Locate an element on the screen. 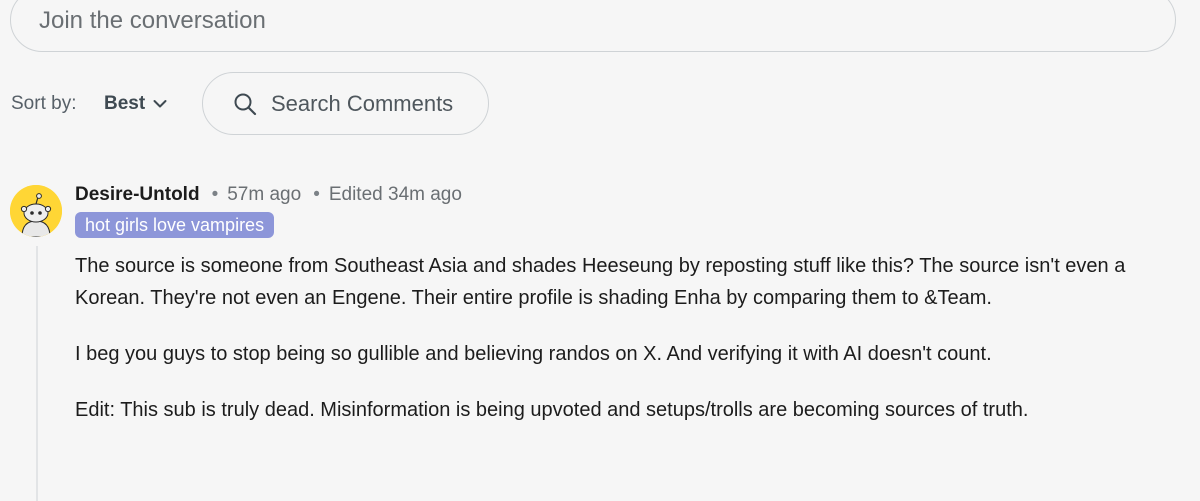  avatar is located at coordinates (36, 211).